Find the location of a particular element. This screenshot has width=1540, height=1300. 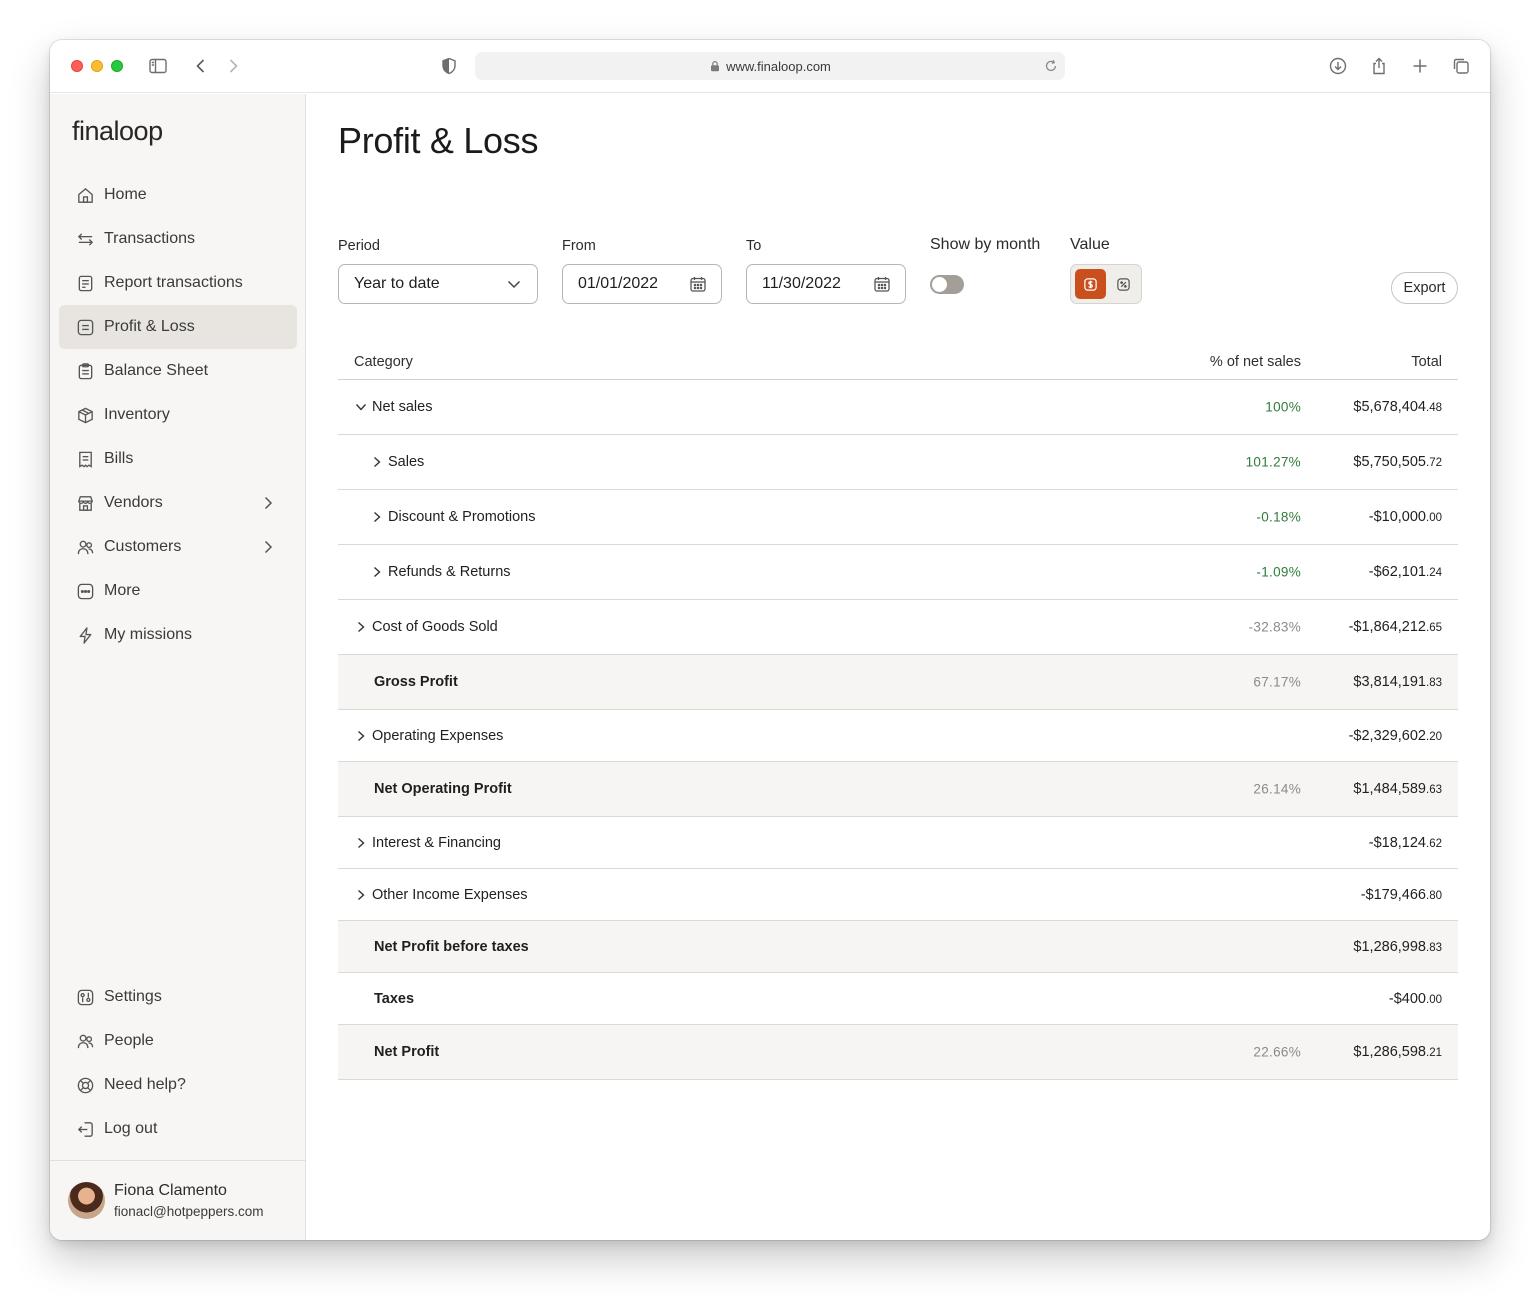

percent-icon is located at coordinates (1123, 284).